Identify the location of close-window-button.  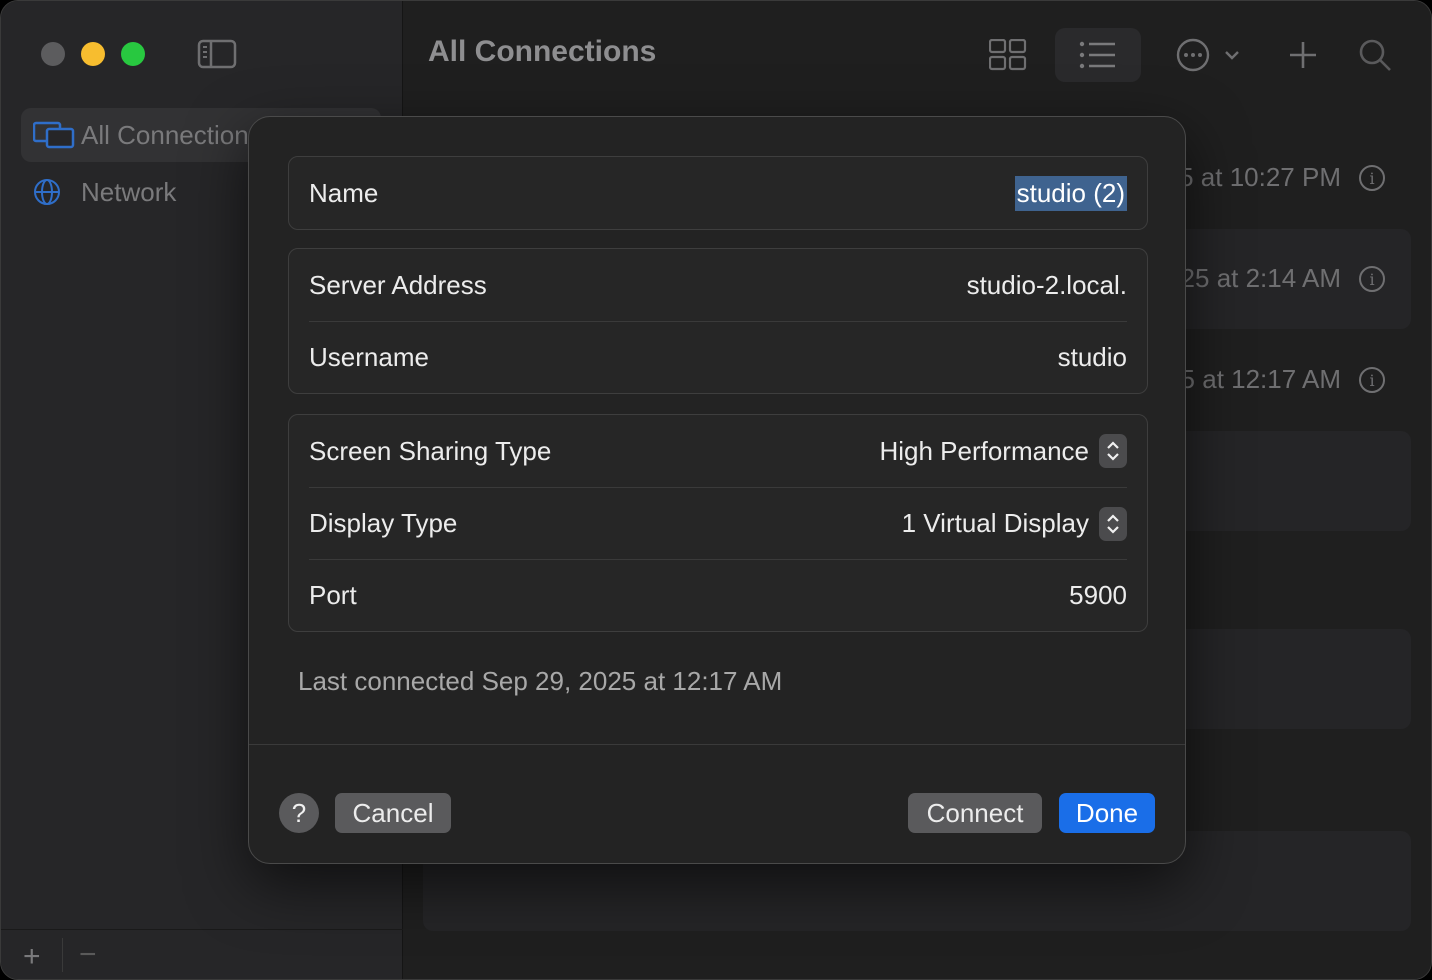
(53, 54).